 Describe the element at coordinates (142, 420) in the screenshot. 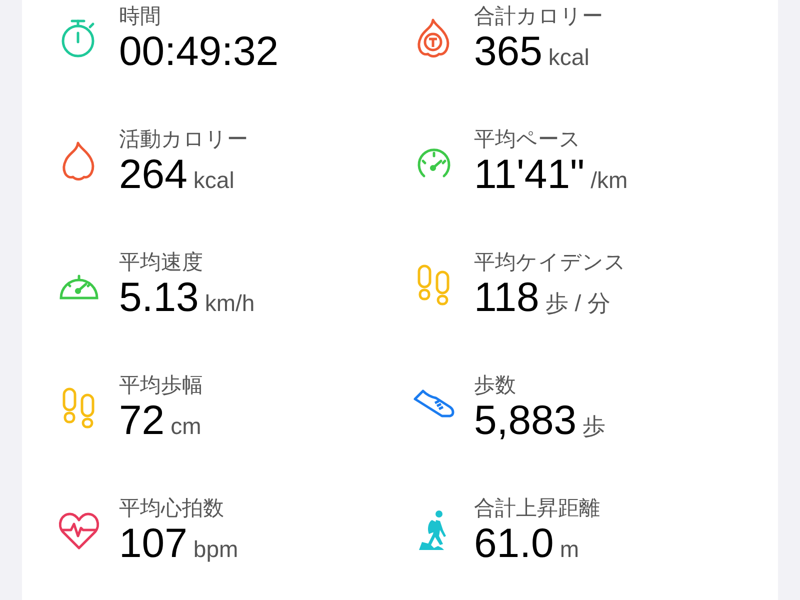

I see `metric-value: 72` at that location.